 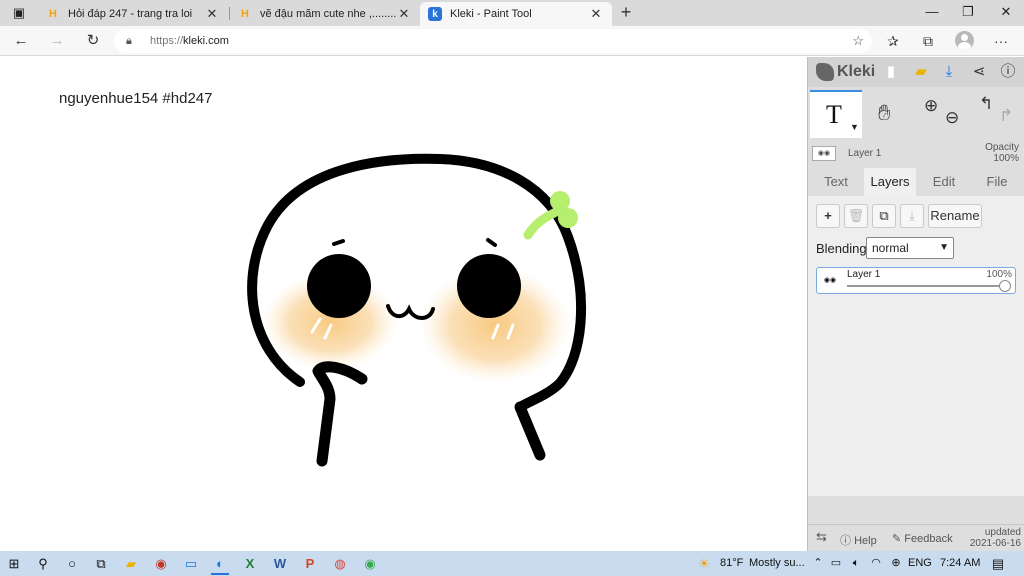 I want to click on opacity-label: Opacity, so click(x=1002, y=147).